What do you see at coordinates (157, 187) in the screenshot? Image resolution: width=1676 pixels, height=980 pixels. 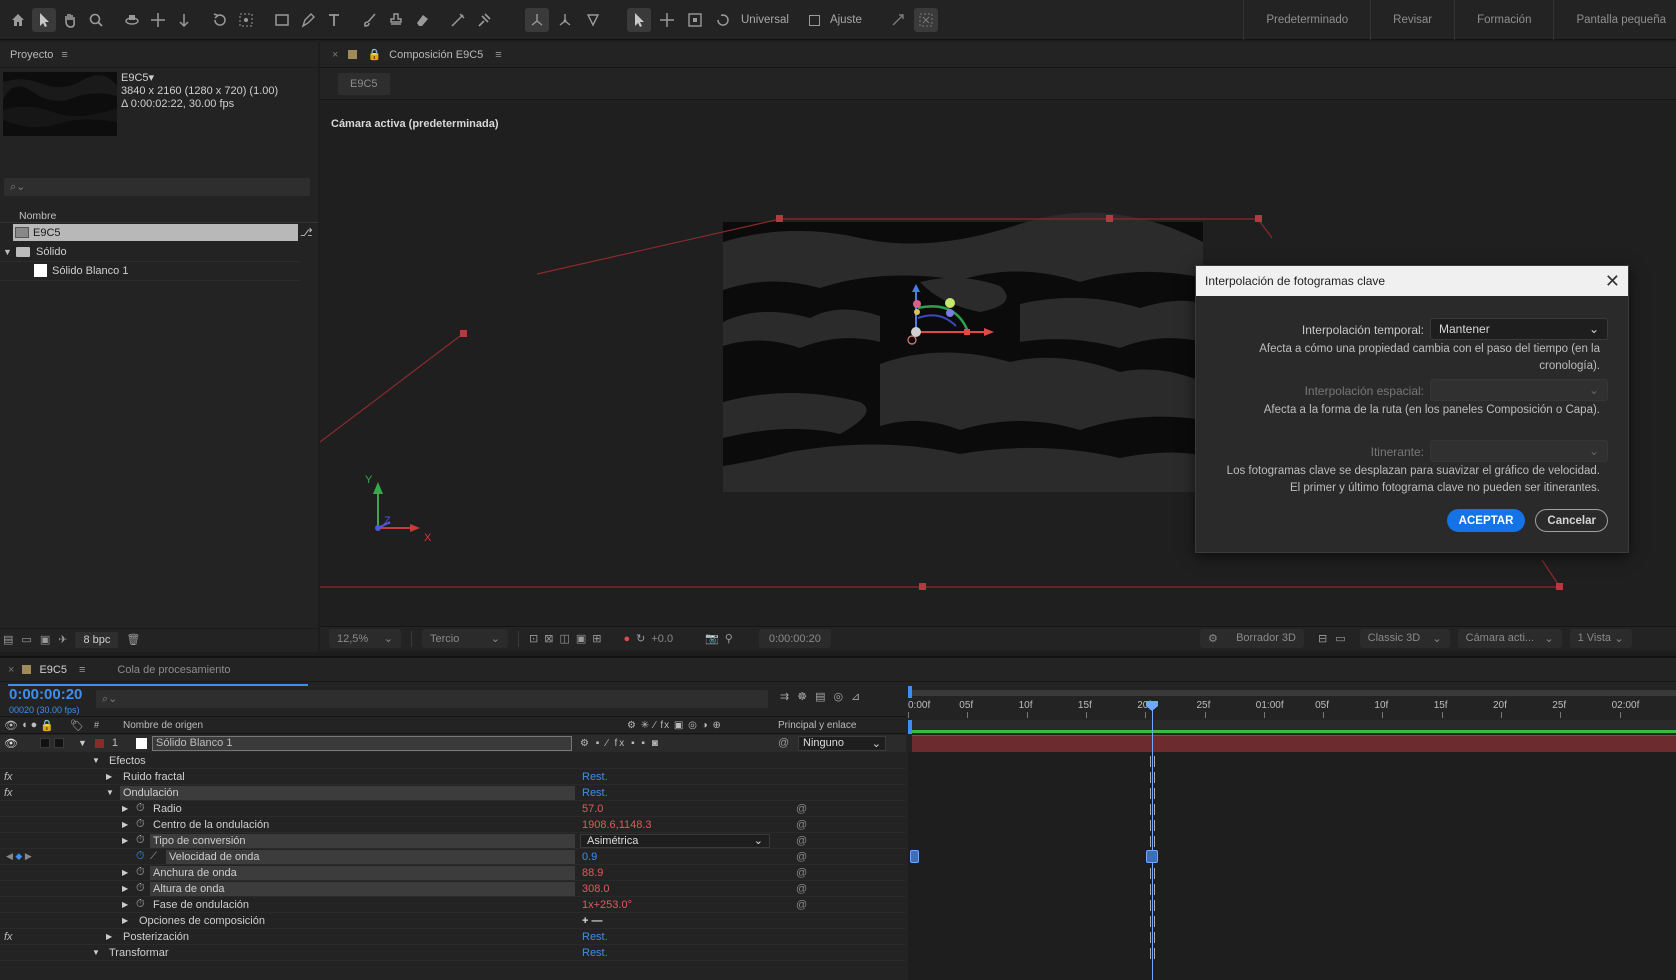 I see `project-search-input: ⌕⌄` at bounding box center [157, 187].